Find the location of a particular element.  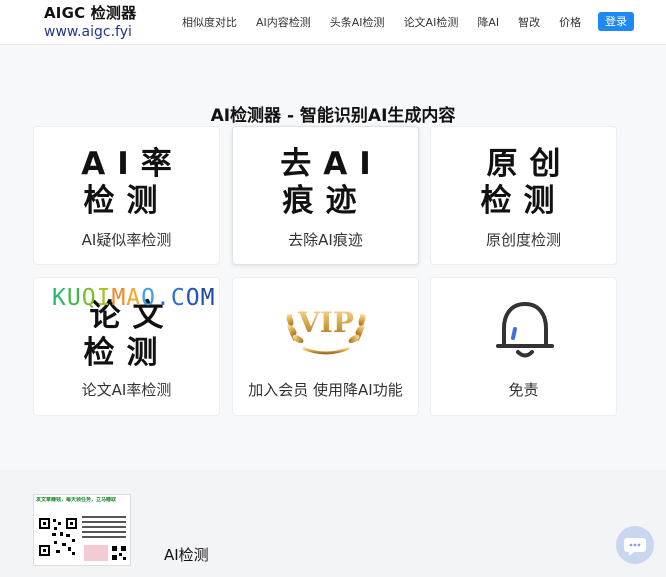

watermark: KUQIMAO.COM is located at coordinates (134, 298).